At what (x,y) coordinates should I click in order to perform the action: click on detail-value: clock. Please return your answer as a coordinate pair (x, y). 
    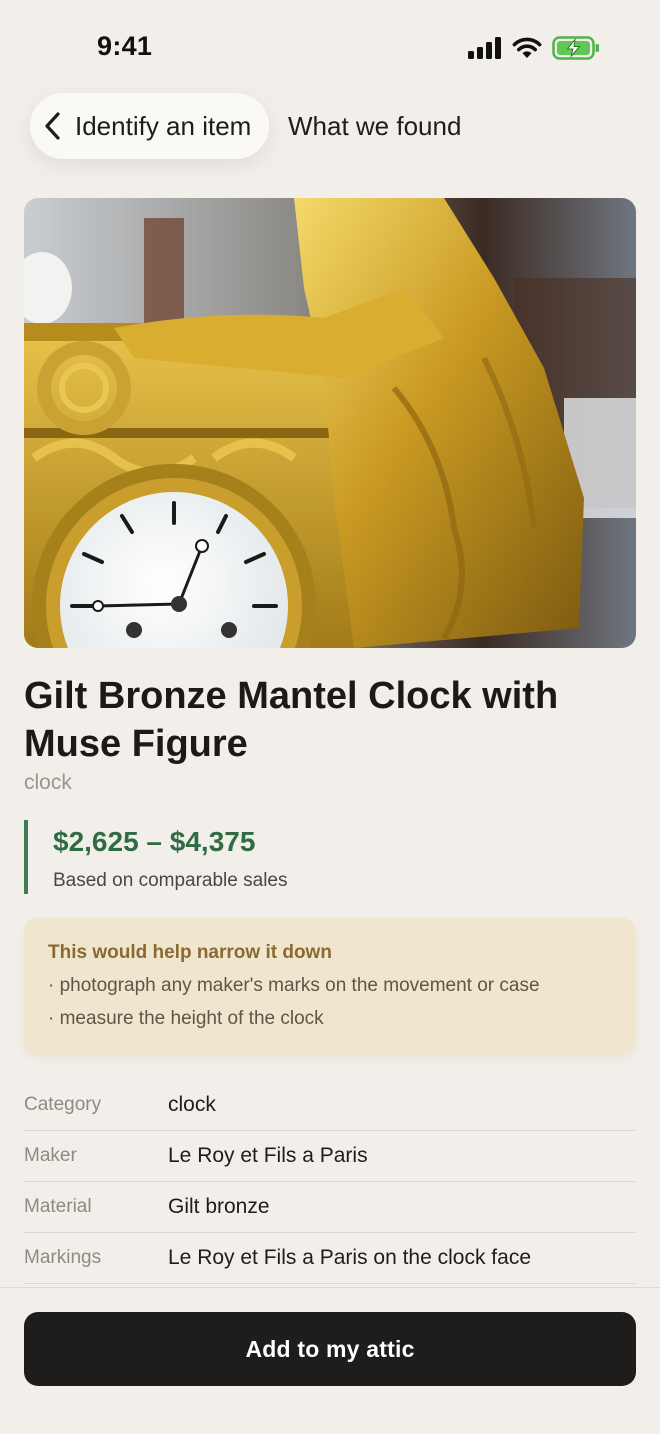
    Looking at the image, I should click on (192, 1104).